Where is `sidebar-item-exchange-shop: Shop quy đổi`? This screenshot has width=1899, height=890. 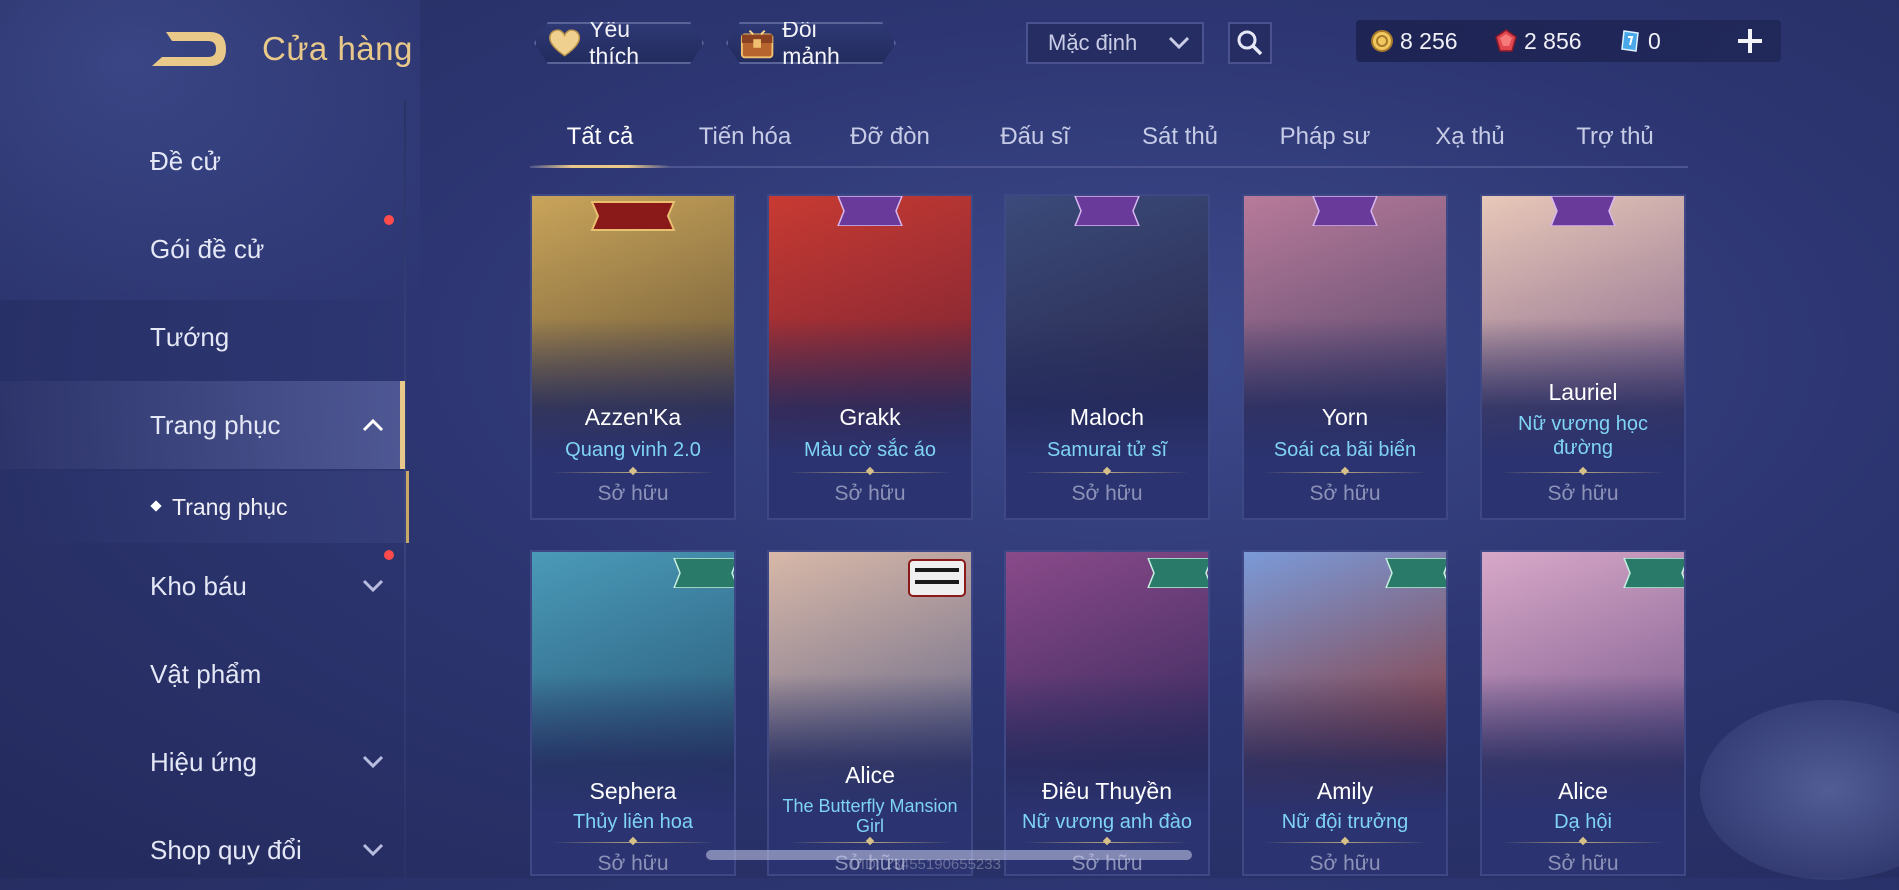
sidebar-item-exchange-shop: Shop quy đổi is located at coordinates (202, 850).